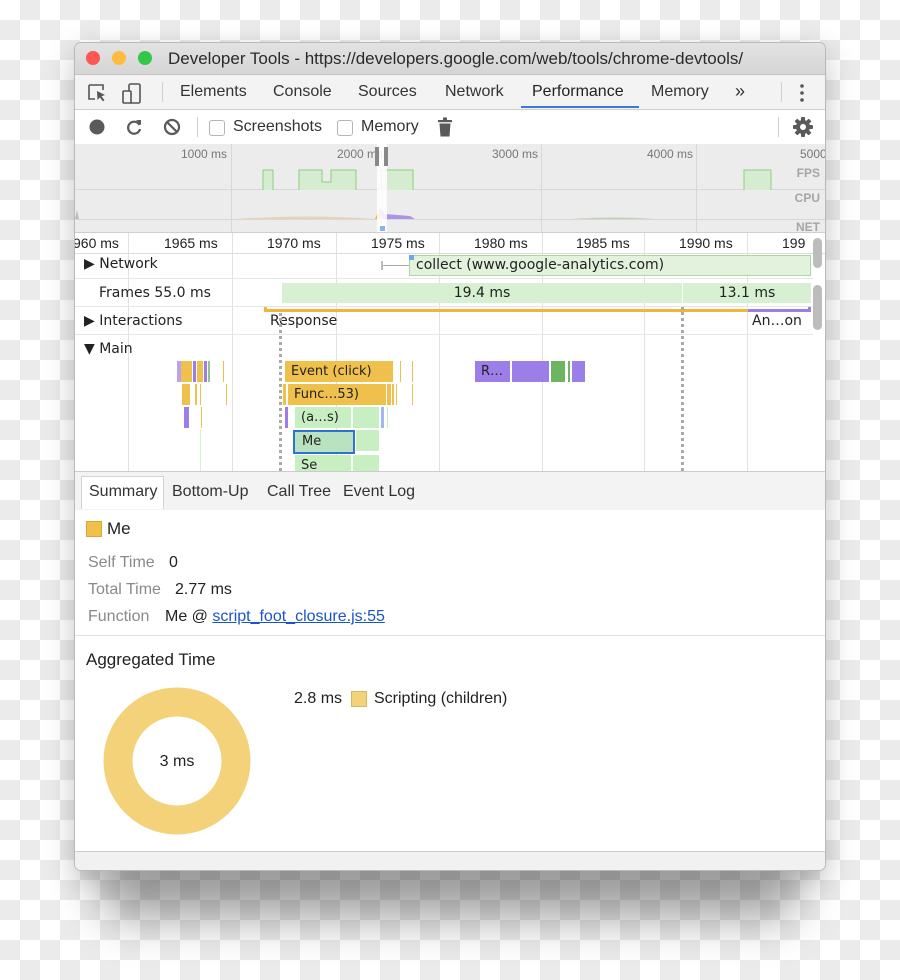  I want to click on frames-track-label: Frames 55.0 ms, so click(155, 293).